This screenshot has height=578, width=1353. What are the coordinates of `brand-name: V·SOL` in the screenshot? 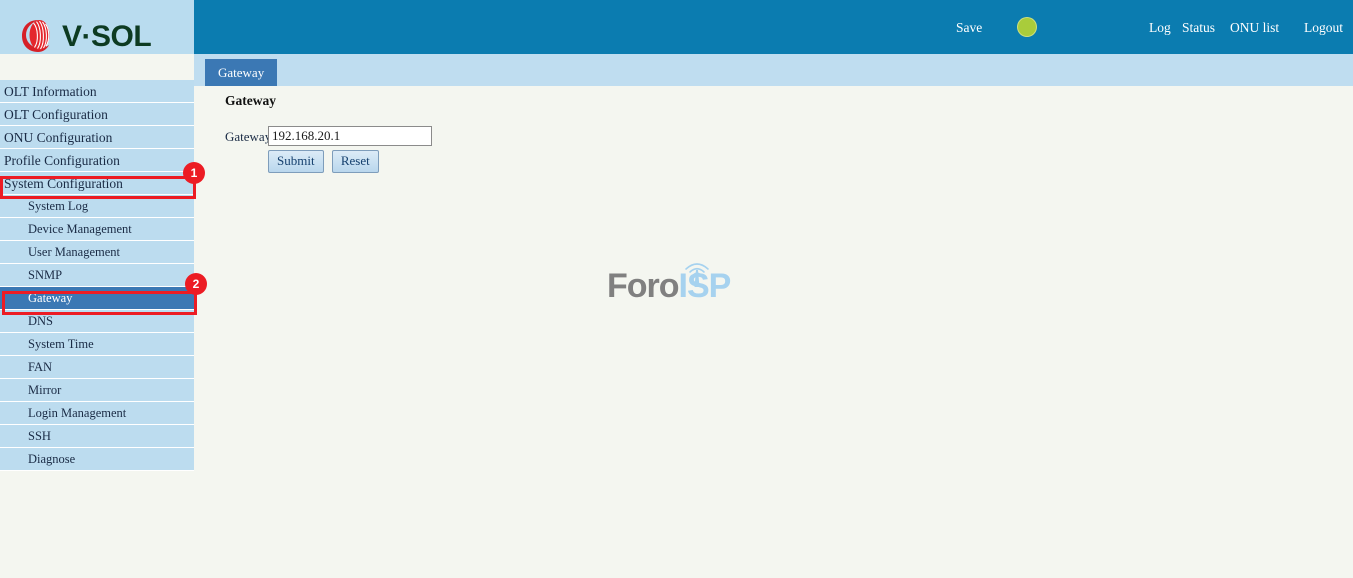 It's located at (107, 36).